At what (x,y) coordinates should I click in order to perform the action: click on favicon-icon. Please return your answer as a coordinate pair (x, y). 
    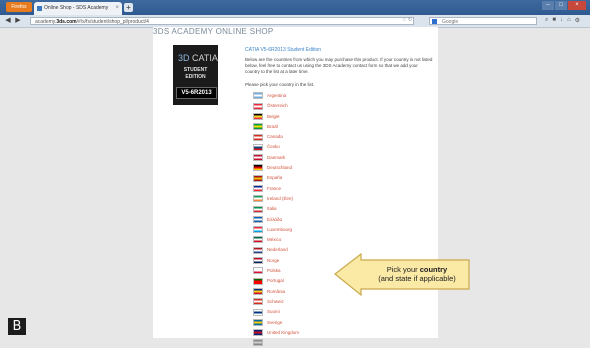
    Looking at the image, I should click on (39, 8).